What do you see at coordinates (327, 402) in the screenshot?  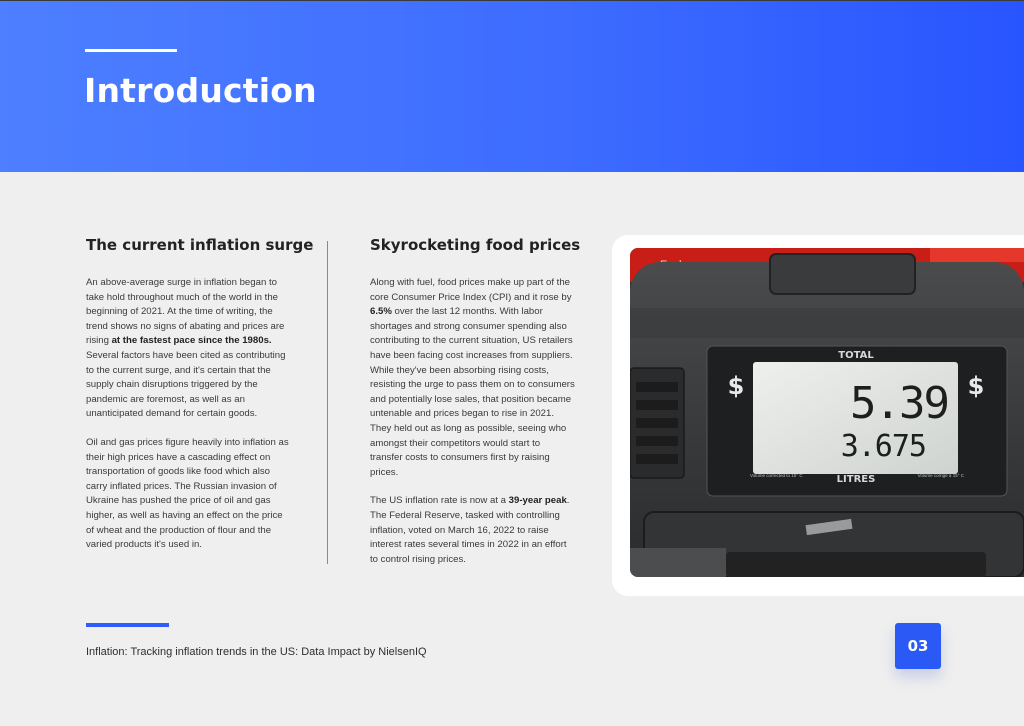 I see `column-divider` at bounding box center [327, 402].